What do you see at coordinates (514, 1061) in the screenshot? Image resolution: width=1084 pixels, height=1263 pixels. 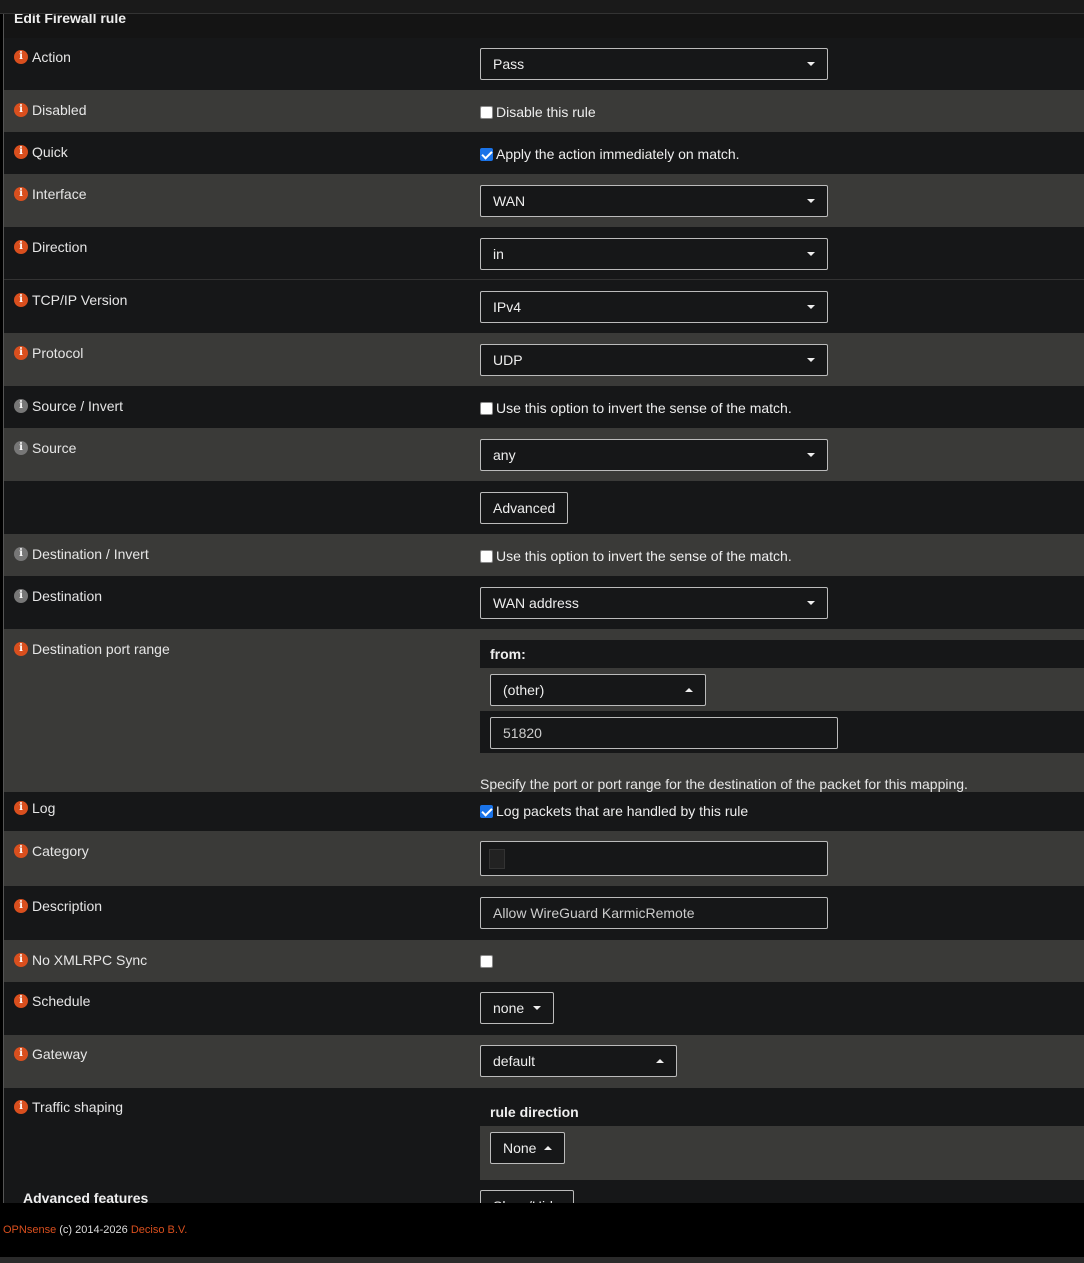 I see `select-value: default` at bounding box center [514, 1061].